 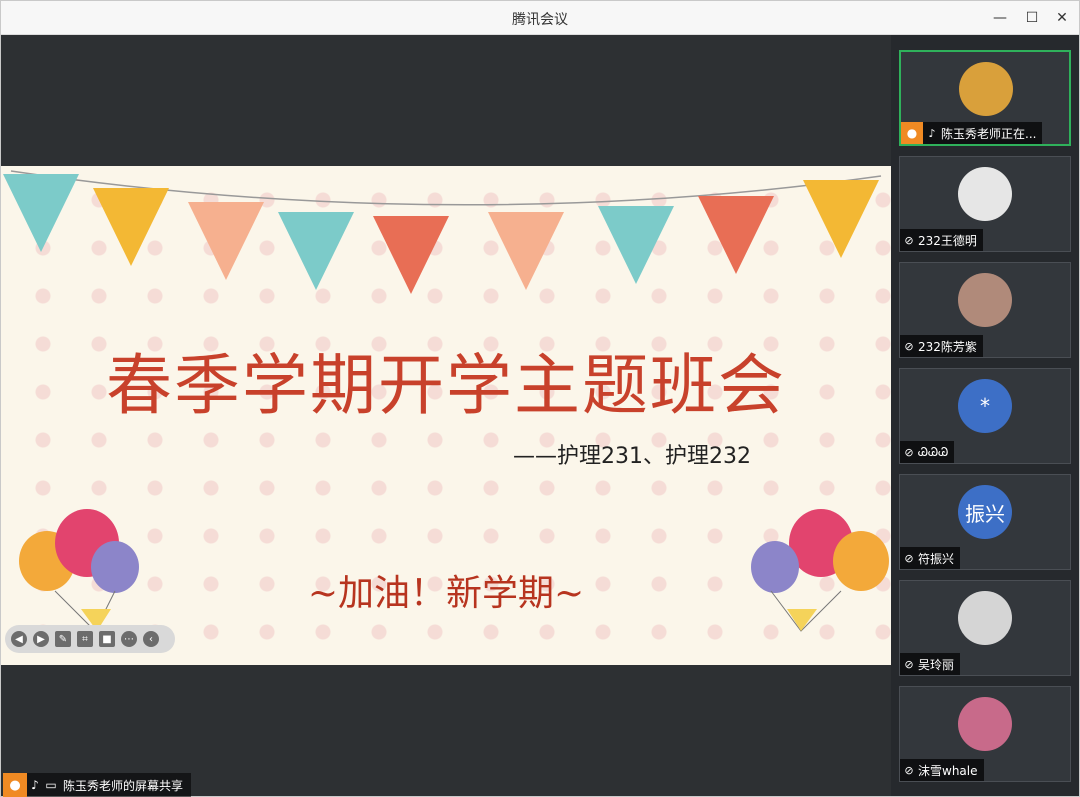 I want to click on participant-tile: * ⊘ ᏊᏊᏊ, so click(x=985, y=416).